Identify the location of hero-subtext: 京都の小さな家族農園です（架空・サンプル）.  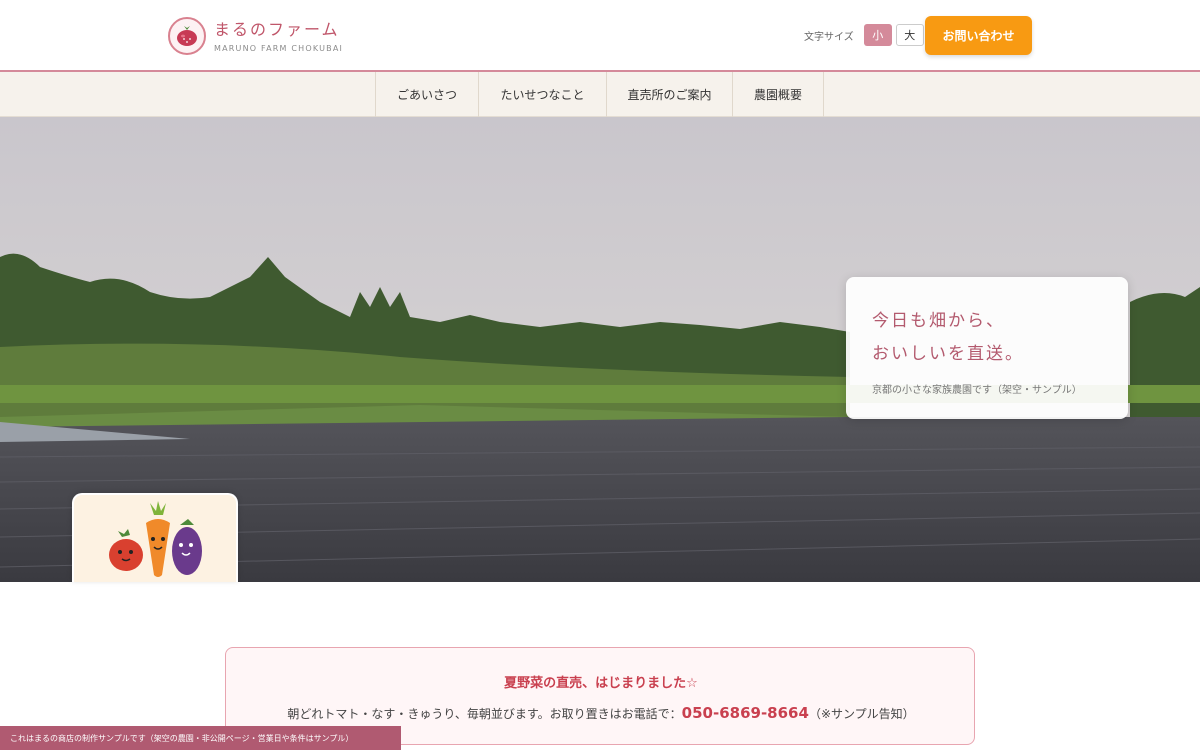
(977, 390).